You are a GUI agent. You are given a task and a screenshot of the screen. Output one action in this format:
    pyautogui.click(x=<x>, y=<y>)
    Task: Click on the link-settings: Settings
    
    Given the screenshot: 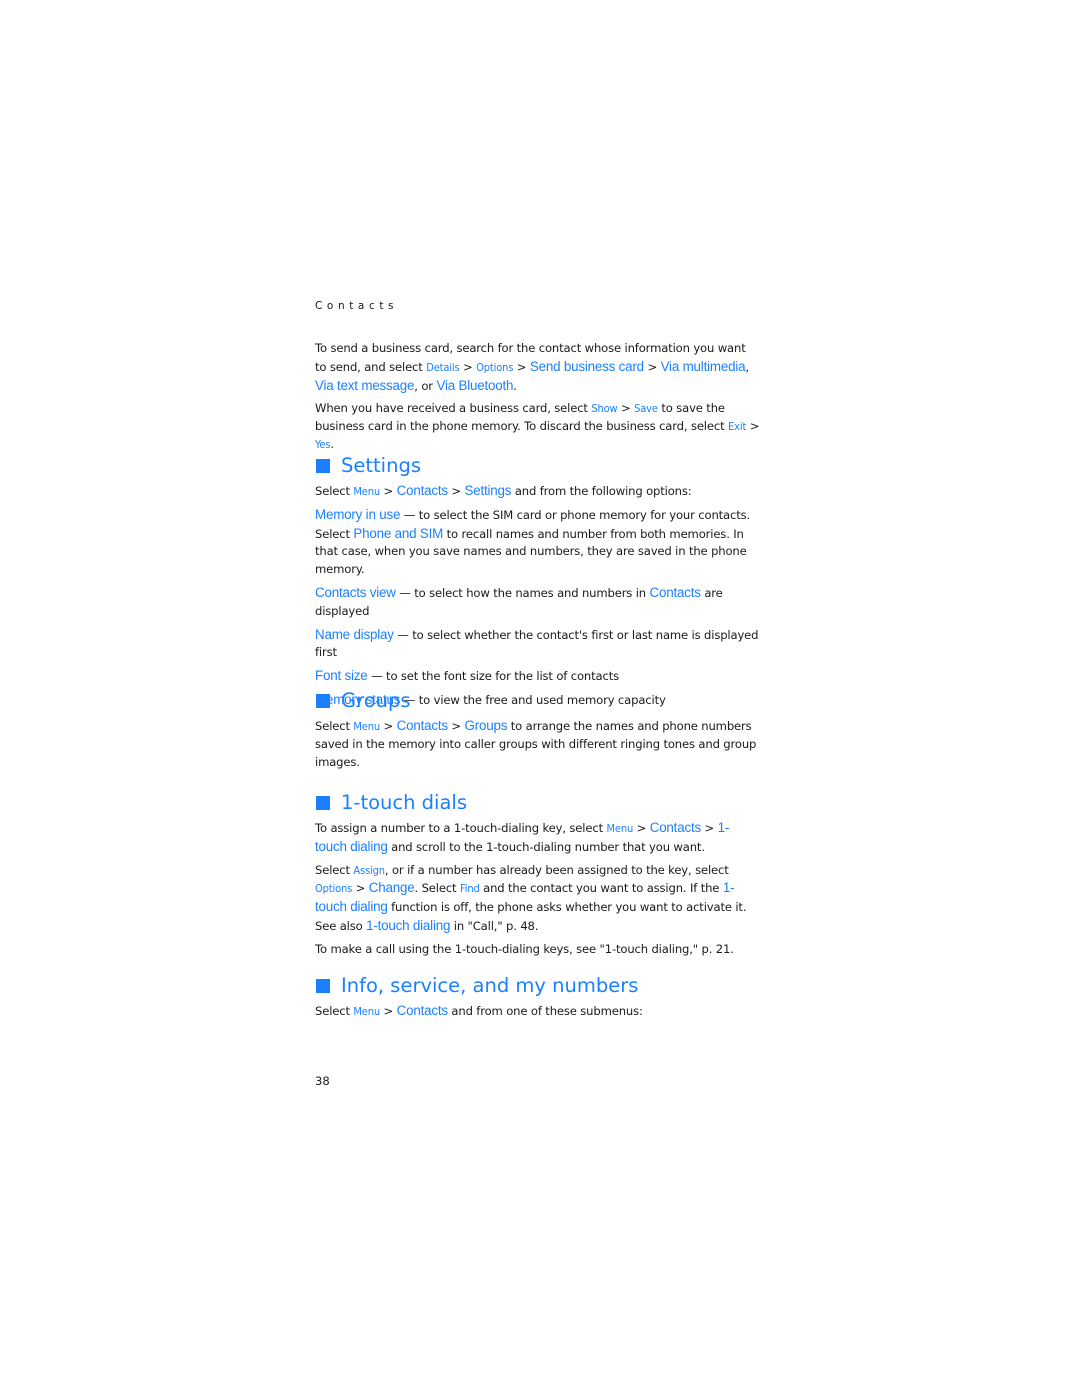 What is the action you would take?
    pyautogui.click(x=488, y=490)
    